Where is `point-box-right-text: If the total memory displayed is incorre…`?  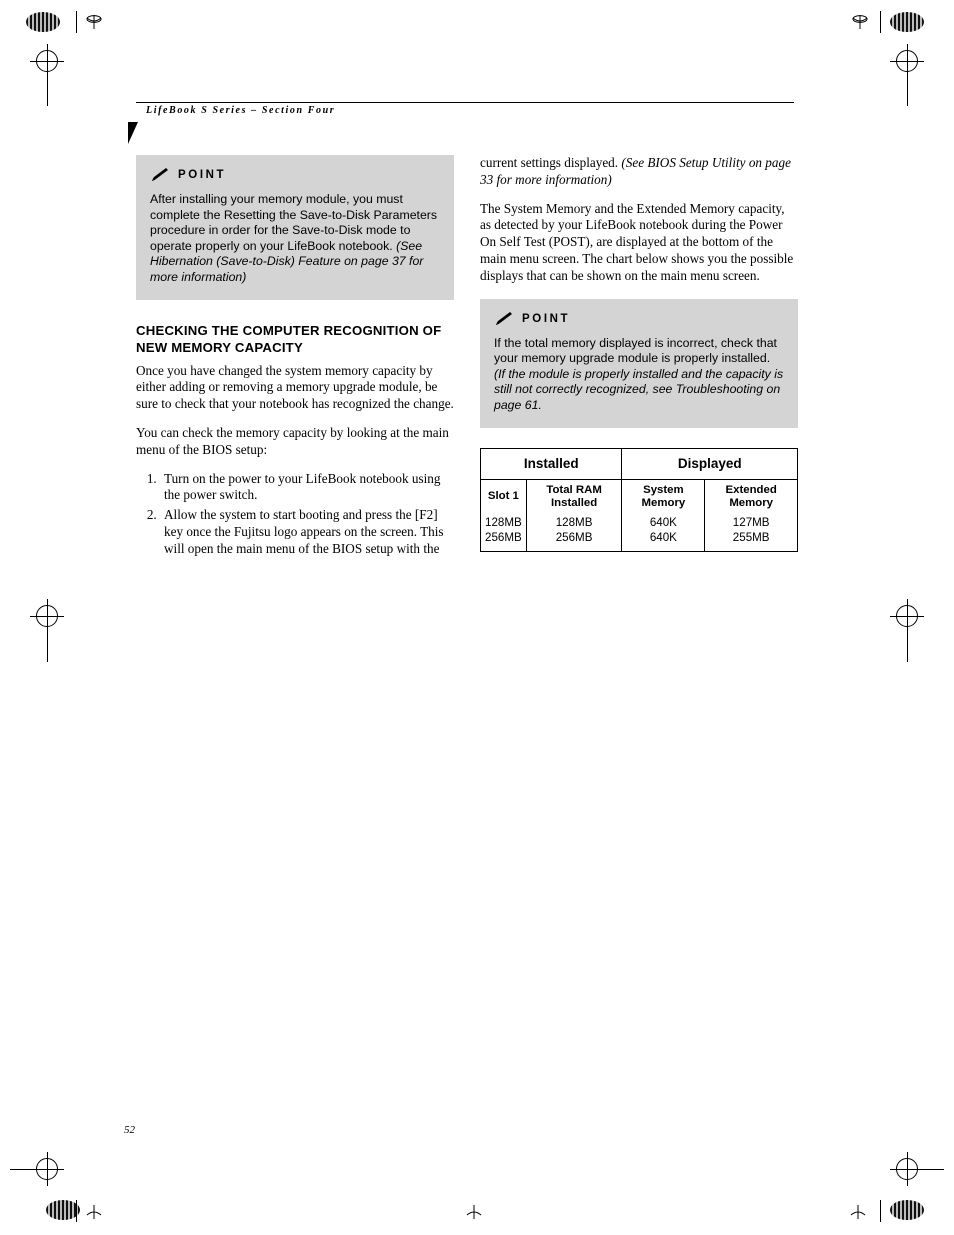
point-box-right-text: If the total memory displayed is incorre… is located at coordinates (639, 375).